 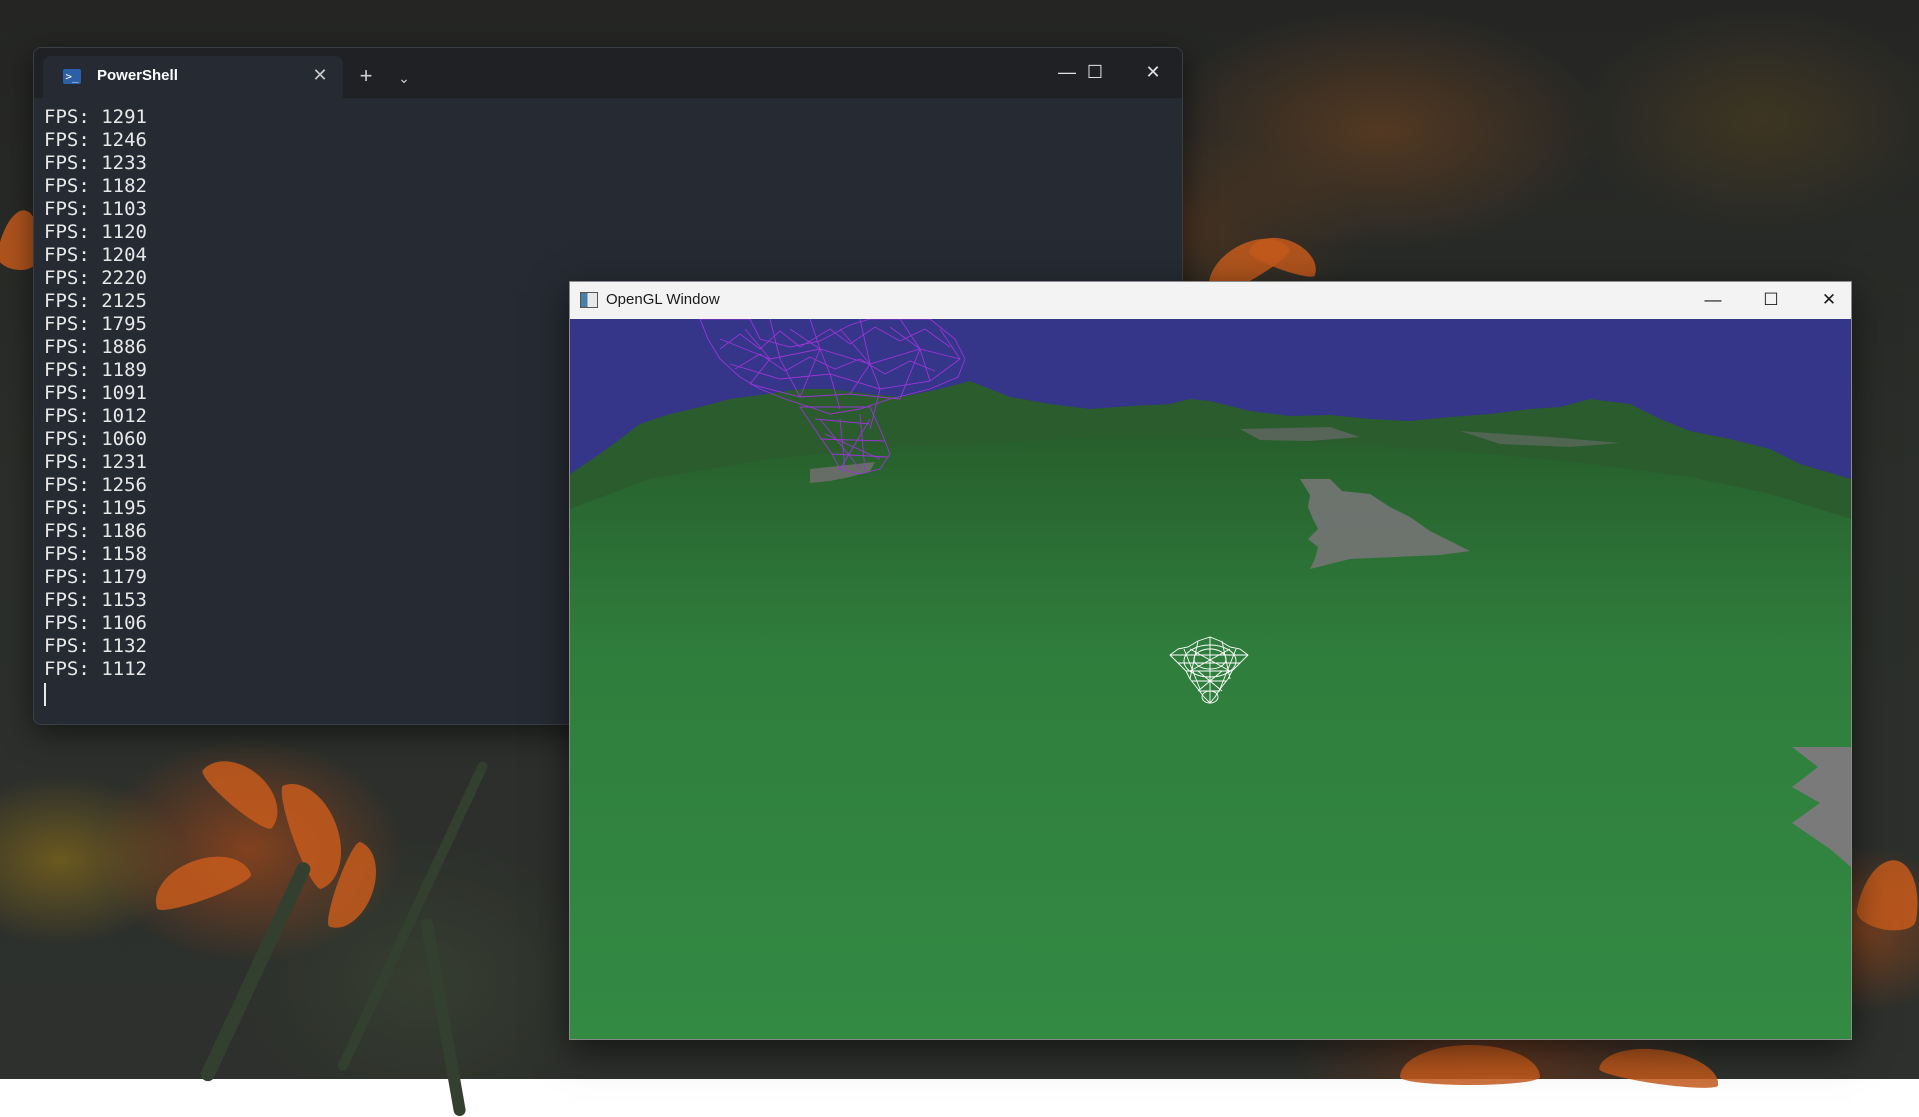 I want to click on maximize-icon: ☐, so click(x=1095, y=72).